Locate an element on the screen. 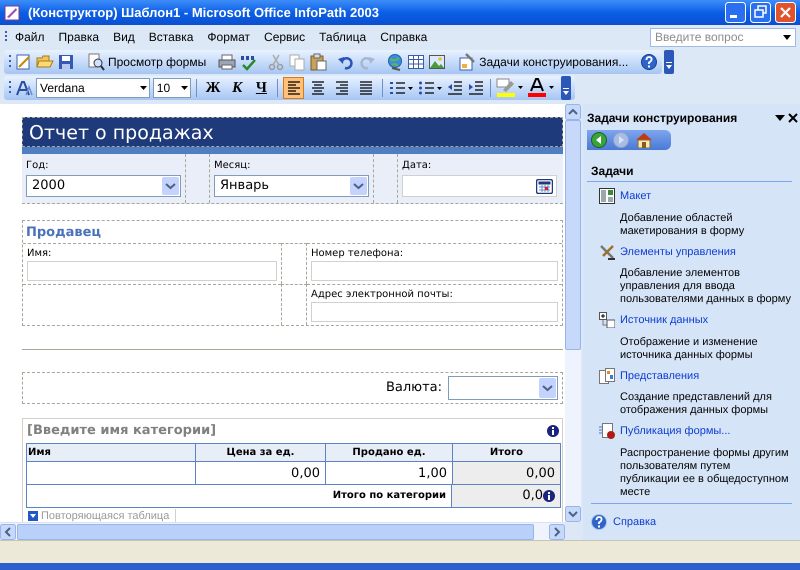 Image resolution: width=800 pixels, height=570 pixels. paste-icon is located at coordinates (318, 62).